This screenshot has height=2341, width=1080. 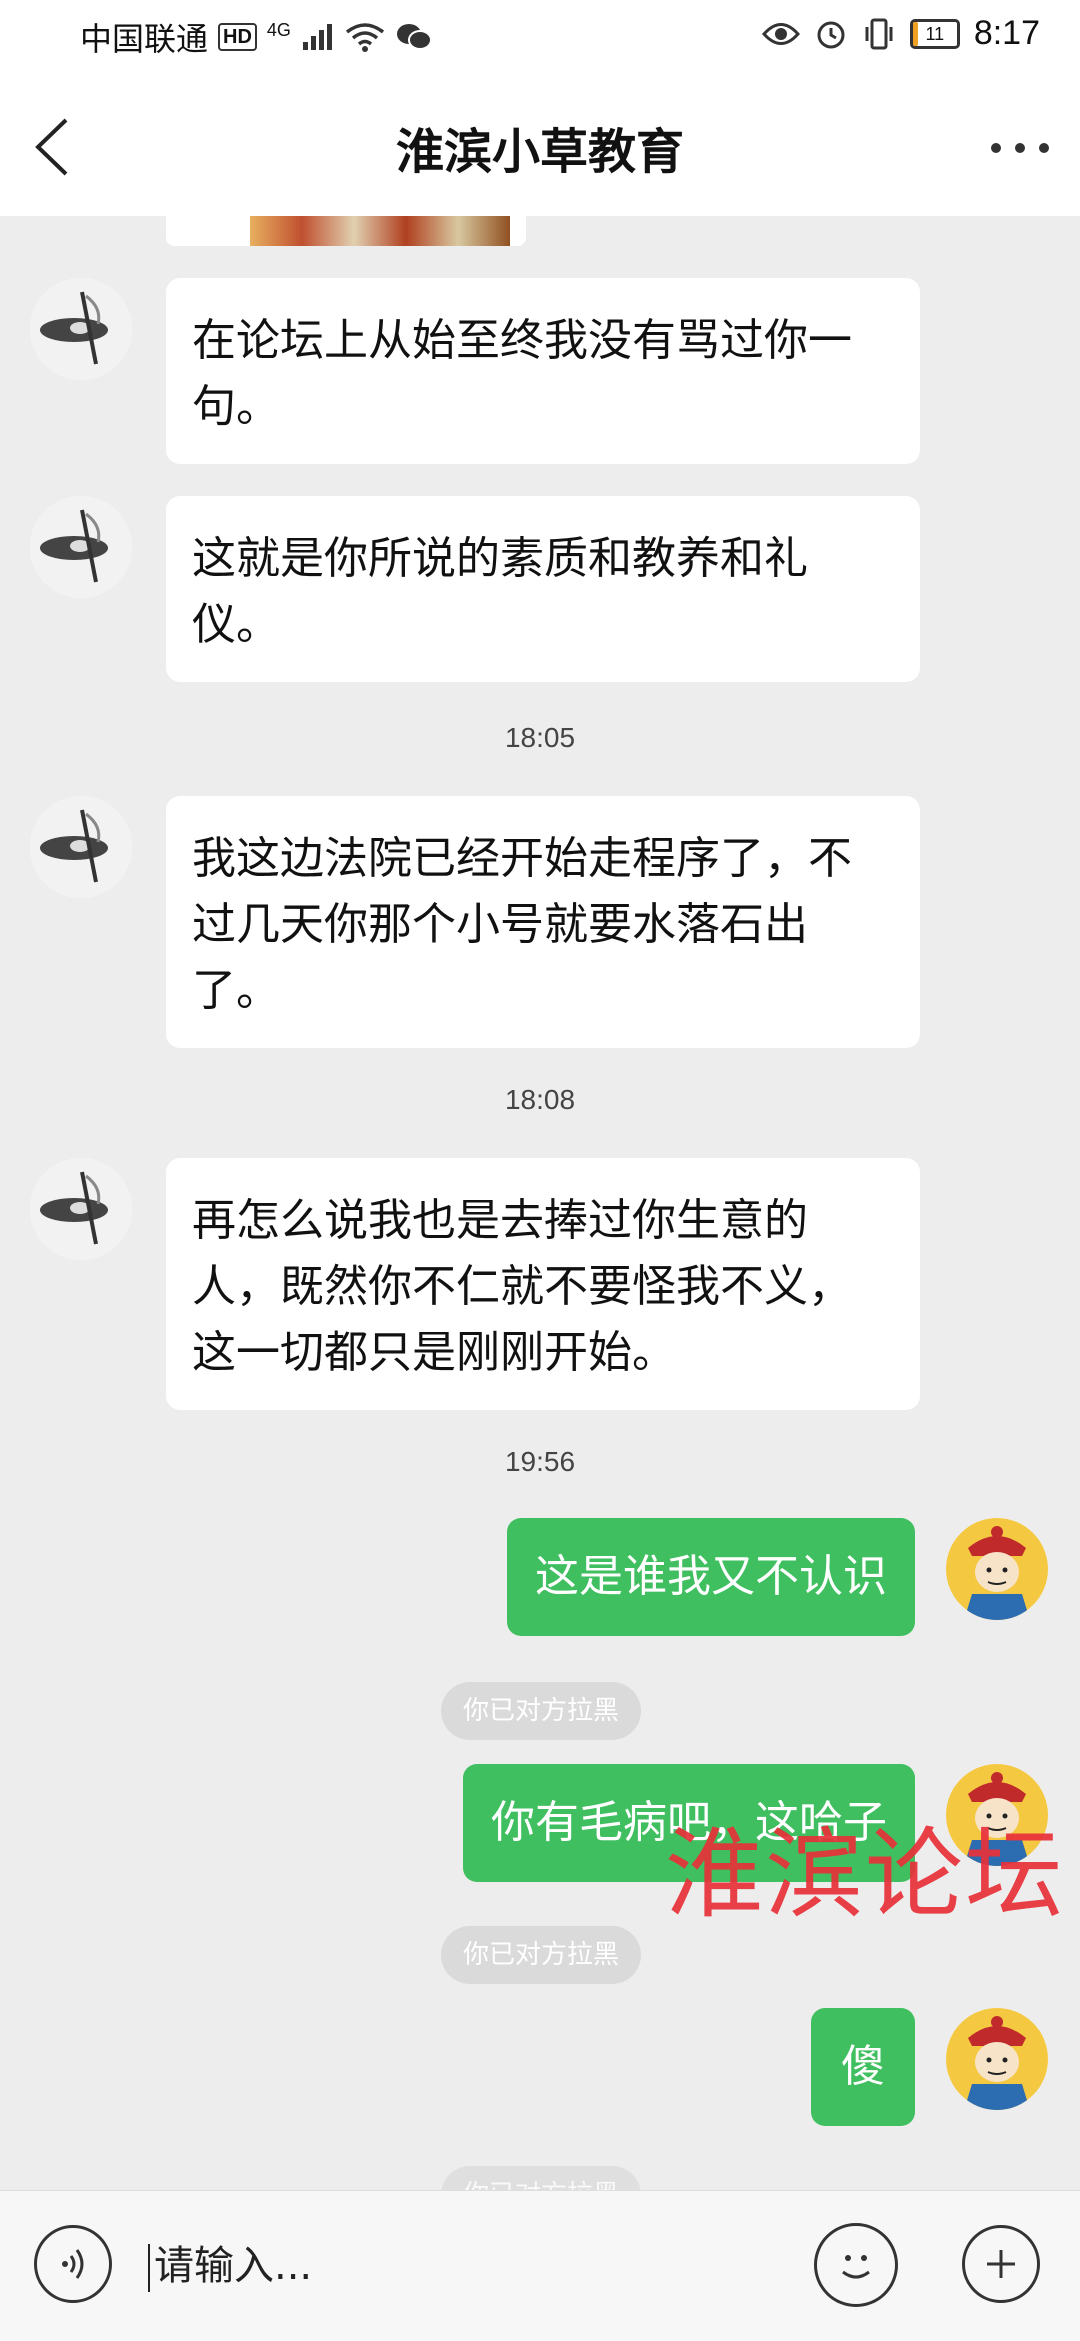 I want to click on chat-header: 淮滨小草教育, so click(x=540, y=146).